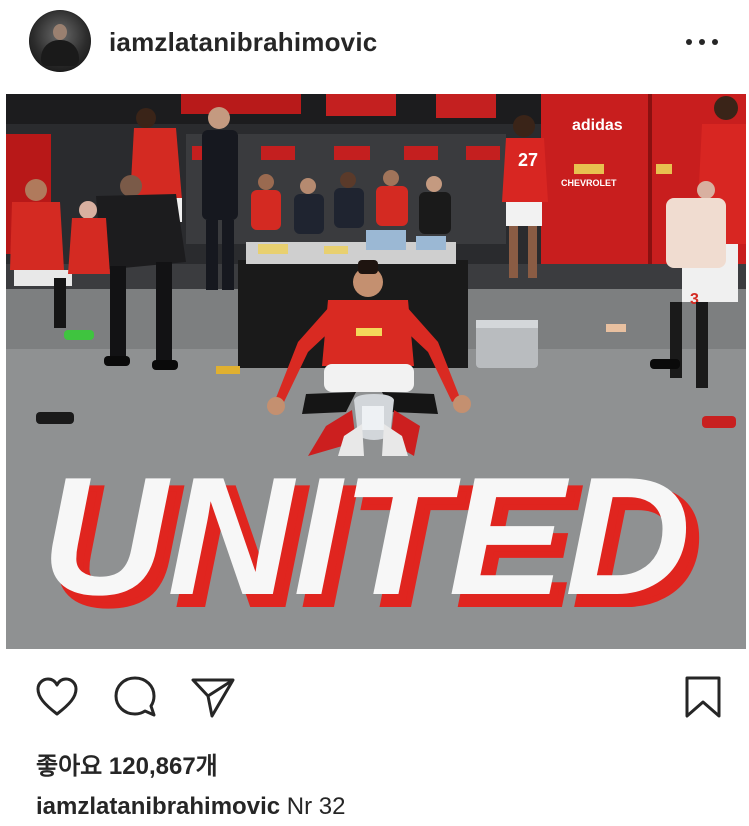 This screenshot has height=826, width=749. What do you see at coordinates (213, 697) in the screenshot?
I see `send-icon` at bounding box center [213, 697].